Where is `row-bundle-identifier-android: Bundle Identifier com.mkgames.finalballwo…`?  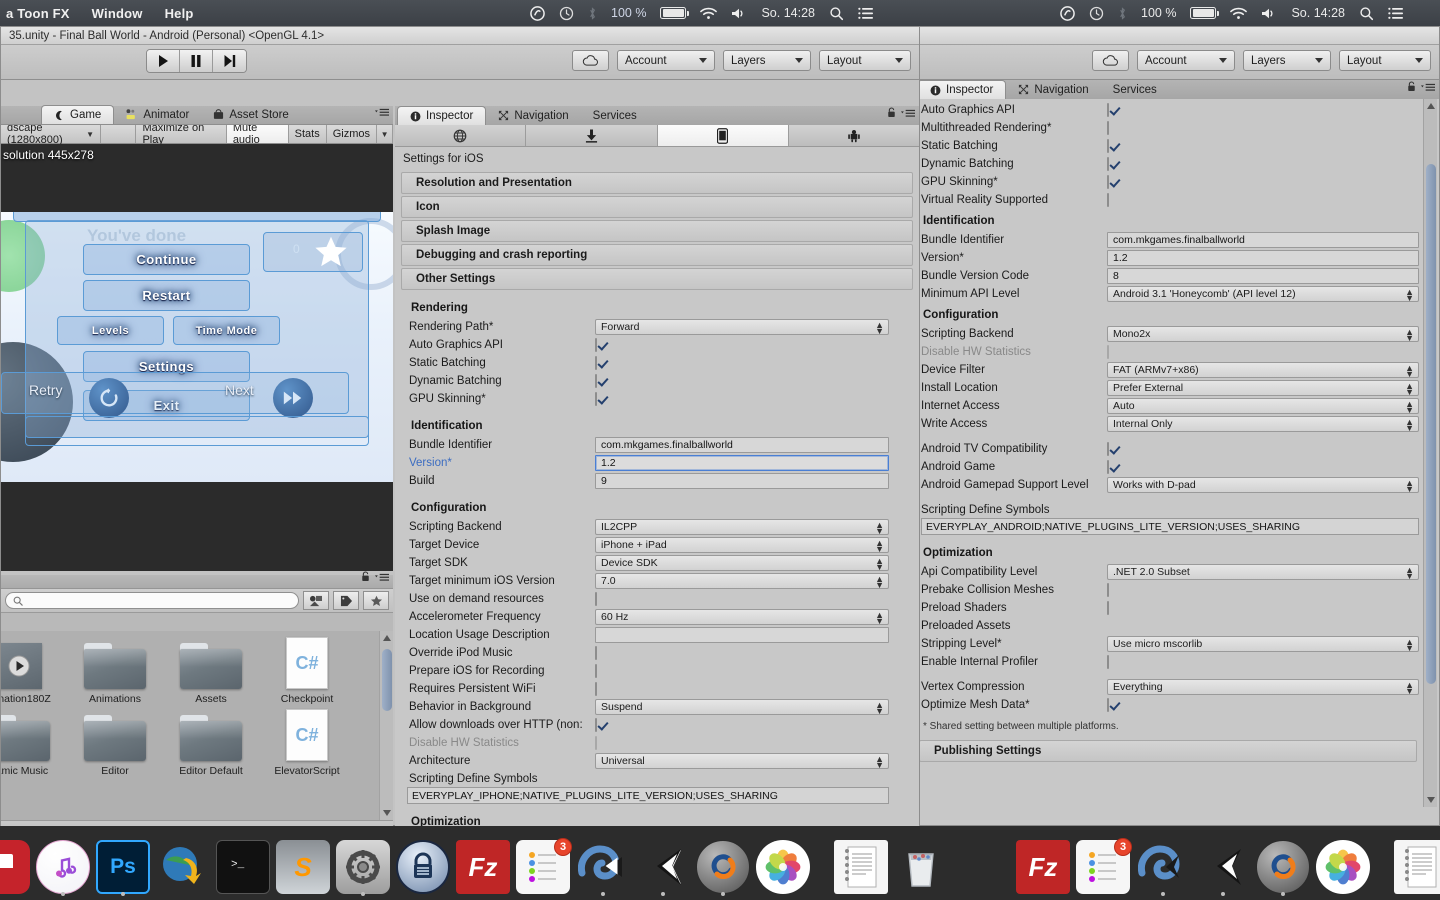 row-bundle-identifier-android: Bundle Identifier com.mkgames.finalballwo… is located at coordinates (1170, 240).